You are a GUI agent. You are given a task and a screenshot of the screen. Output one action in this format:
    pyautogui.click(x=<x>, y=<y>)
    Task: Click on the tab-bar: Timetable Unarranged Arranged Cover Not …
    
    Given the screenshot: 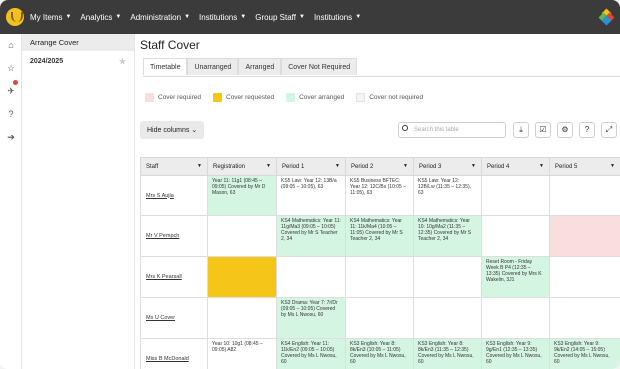 What is the action you would take?
    pyautogui.click(x=250, y=66)
    